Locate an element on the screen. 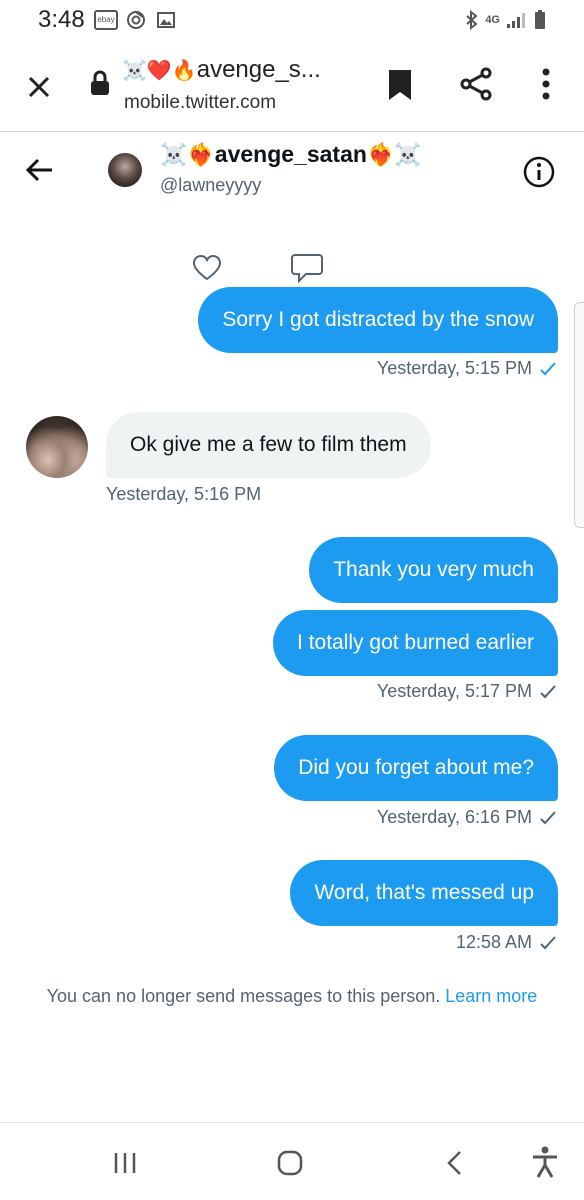 The width and height of the screenshot is (584, 1200). bookmark-icon is located at coordinates (400, 85).